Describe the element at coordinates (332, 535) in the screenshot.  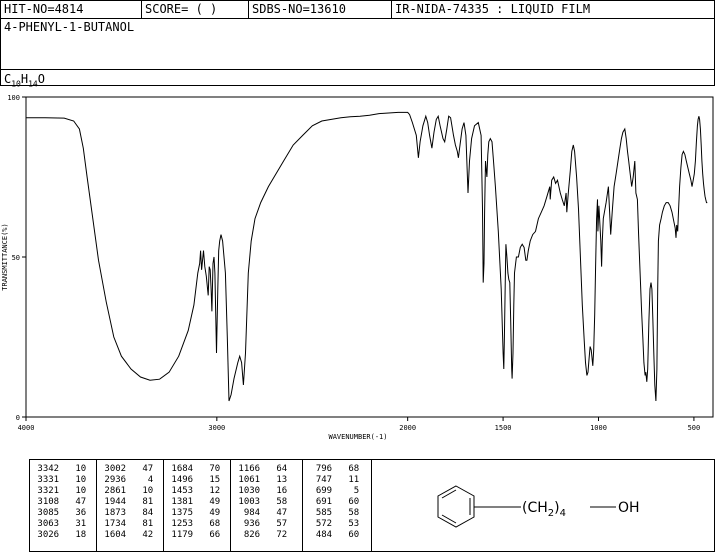
I see `peak-row: 484 60` at that location.